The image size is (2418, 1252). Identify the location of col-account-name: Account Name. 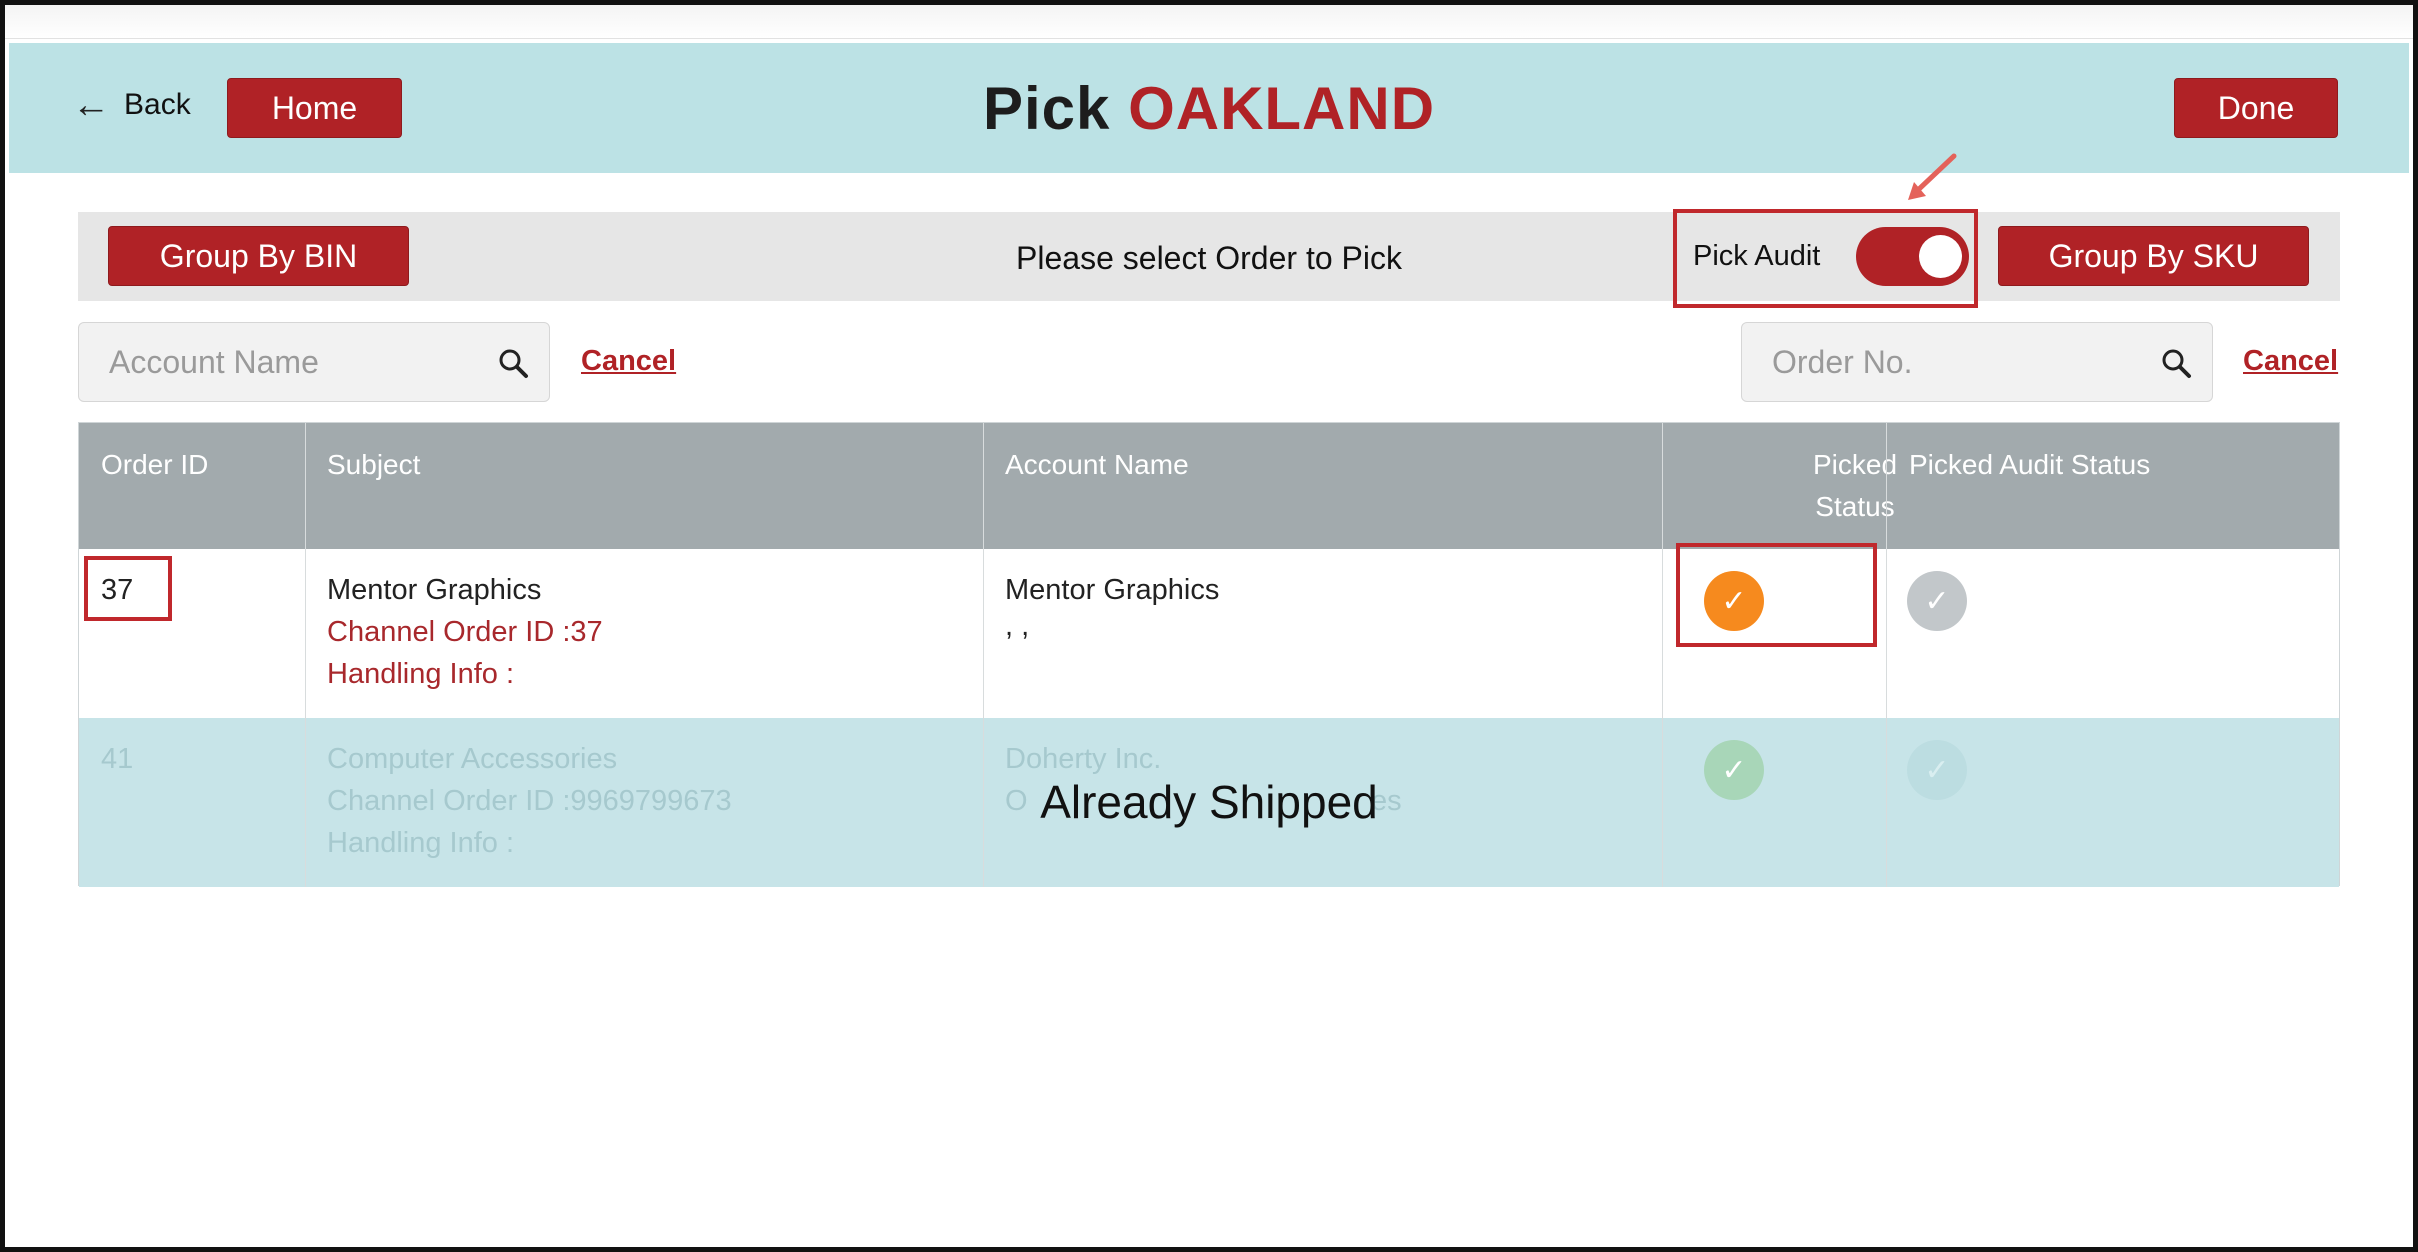
(1097, 464).